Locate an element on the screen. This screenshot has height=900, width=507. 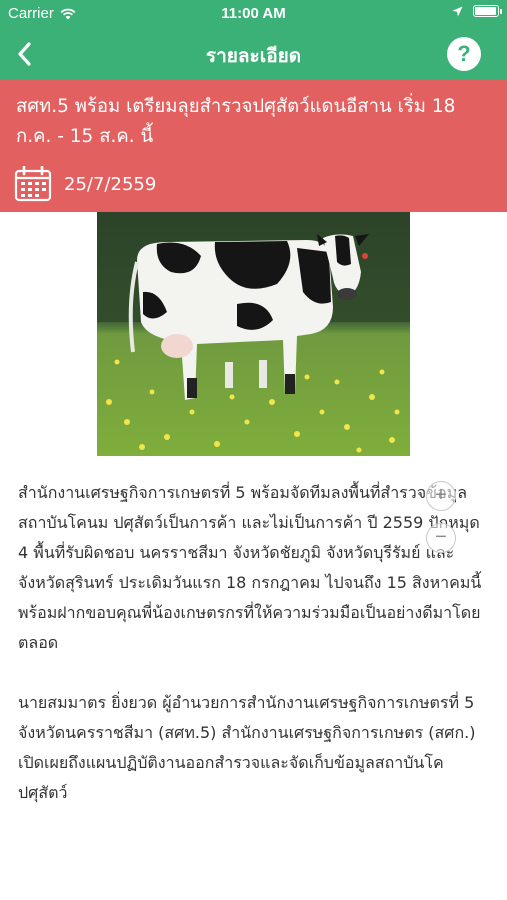
battery-icon is located at coordinates (487, 11).